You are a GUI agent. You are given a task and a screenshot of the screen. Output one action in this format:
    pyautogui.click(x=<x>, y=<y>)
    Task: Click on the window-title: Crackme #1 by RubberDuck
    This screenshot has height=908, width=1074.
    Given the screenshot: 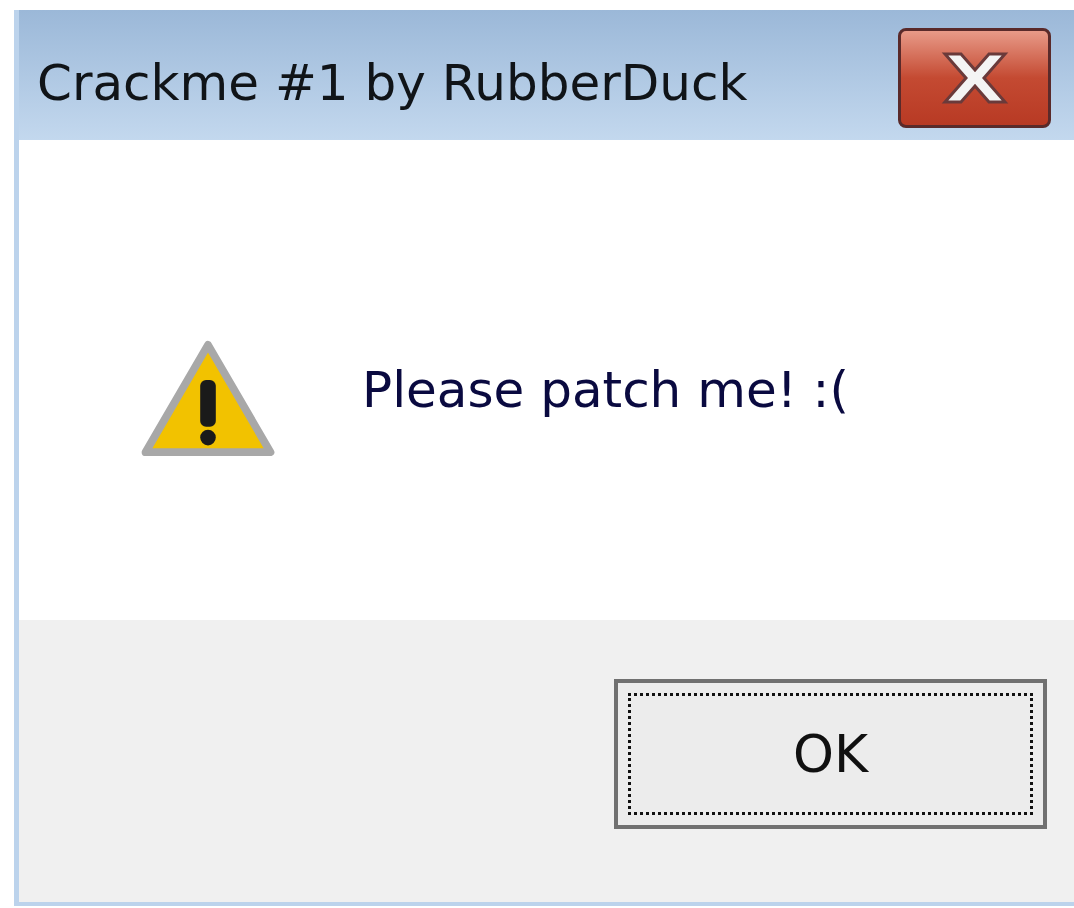 What is the action you would take?
    pyautogui.click(x=392, y=83)
    